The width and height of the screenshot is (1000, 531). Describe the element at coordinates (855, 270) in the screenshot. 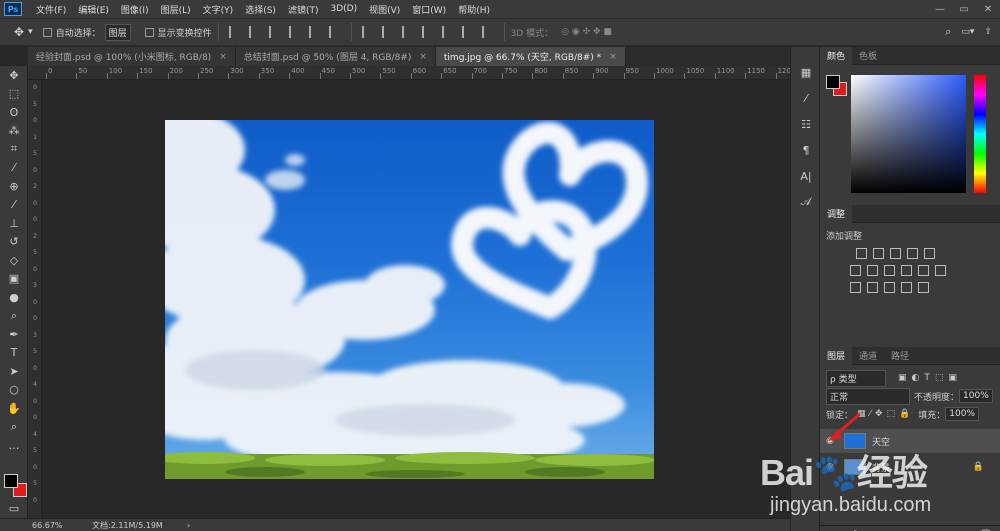

I see `hue-sat-icon` at that location.